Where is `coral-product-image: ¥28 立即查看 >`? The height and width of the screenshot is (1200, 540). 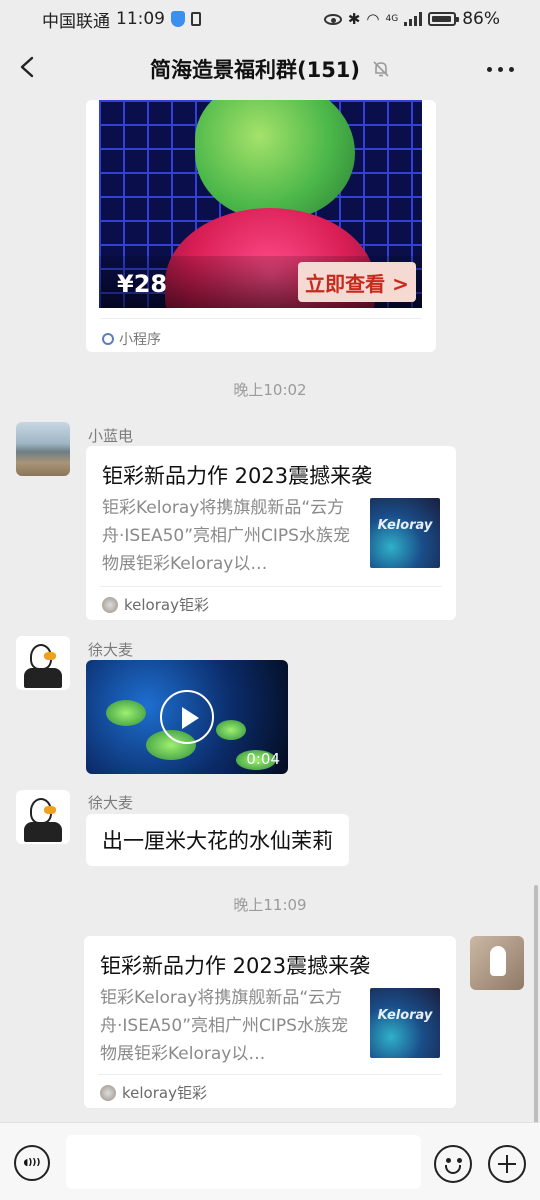
coral-product-image: ¥28 立即查看 > is located at coordinates (260, 204).